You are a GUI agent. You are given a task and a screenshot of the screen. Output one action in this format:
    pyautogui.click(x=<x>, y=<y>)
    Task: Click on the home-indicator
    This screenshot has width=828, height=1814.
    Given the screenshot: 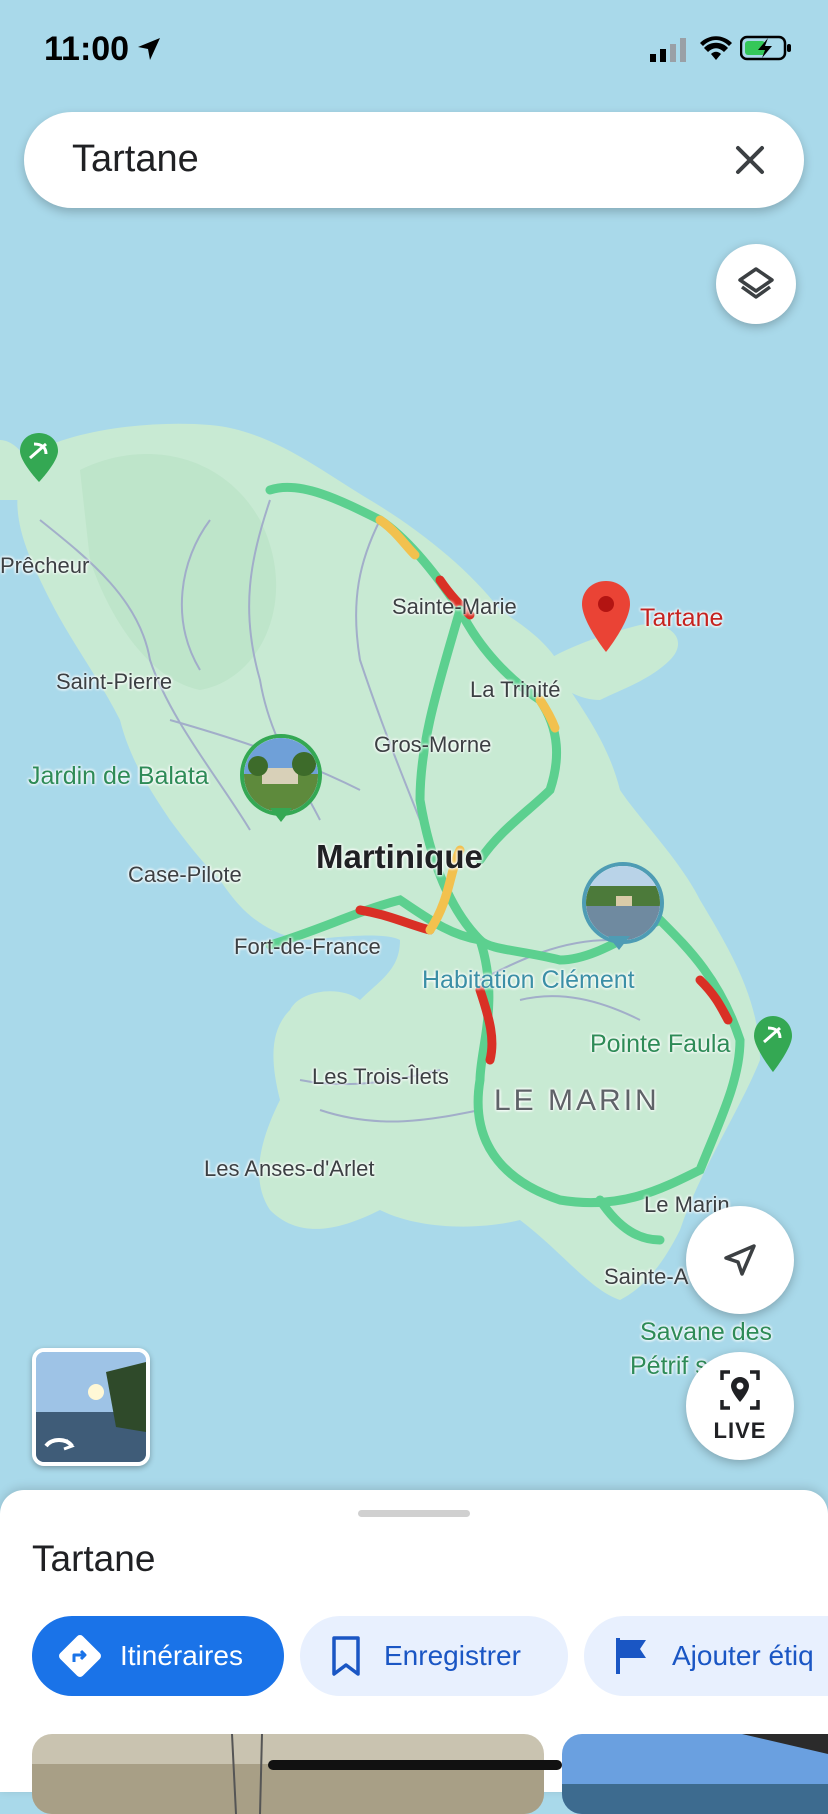 What is the action you would take?
    pyautogui.click(x=415, y=1765)
    